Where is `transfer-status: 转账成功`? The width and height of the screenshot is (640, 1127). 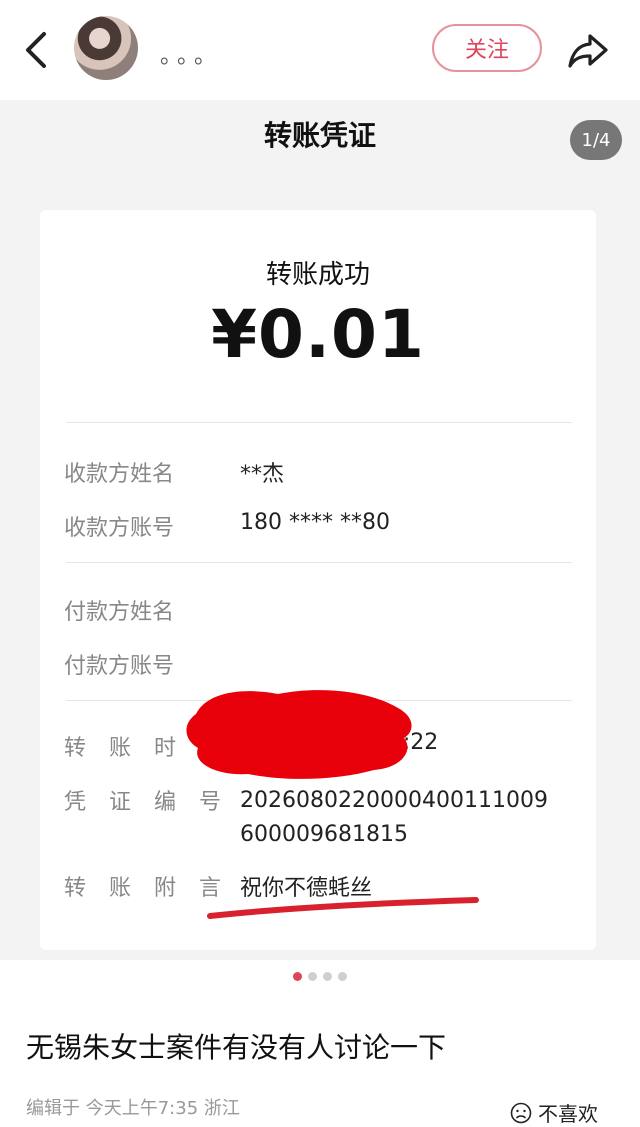 transfer-status: 转账成功 is located at coordinates (317, 275).